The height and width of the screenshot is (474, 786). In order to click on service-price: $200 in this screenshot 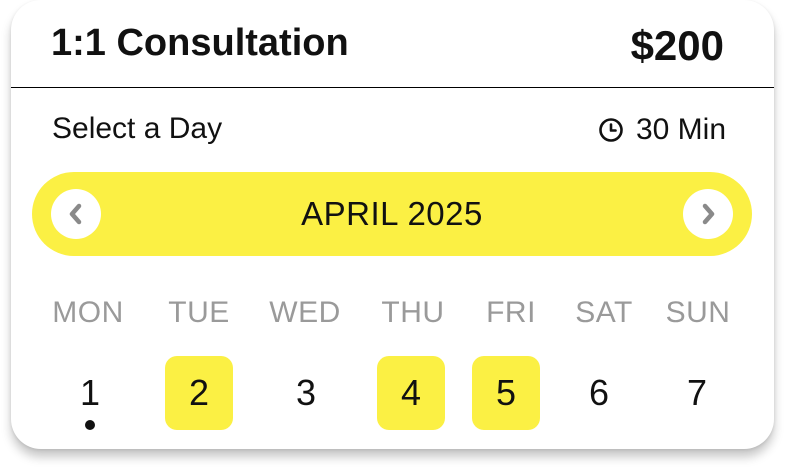, I will do `click(677, 45)`.